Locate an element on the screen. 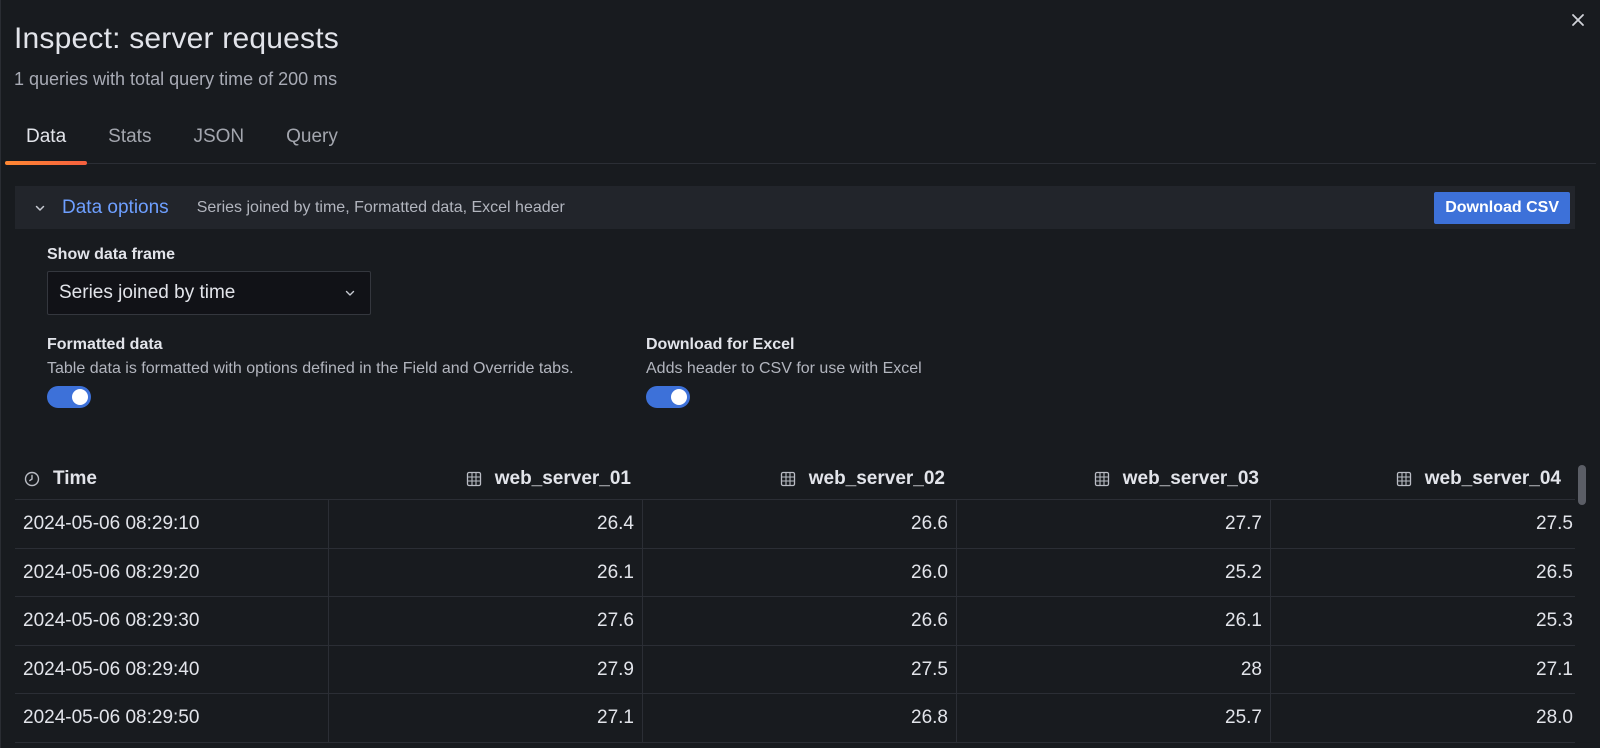 Image resolution: width=1600 pixels, height=748 pixels. table-cell: 28.0 is located at coordinates (1554, 717).